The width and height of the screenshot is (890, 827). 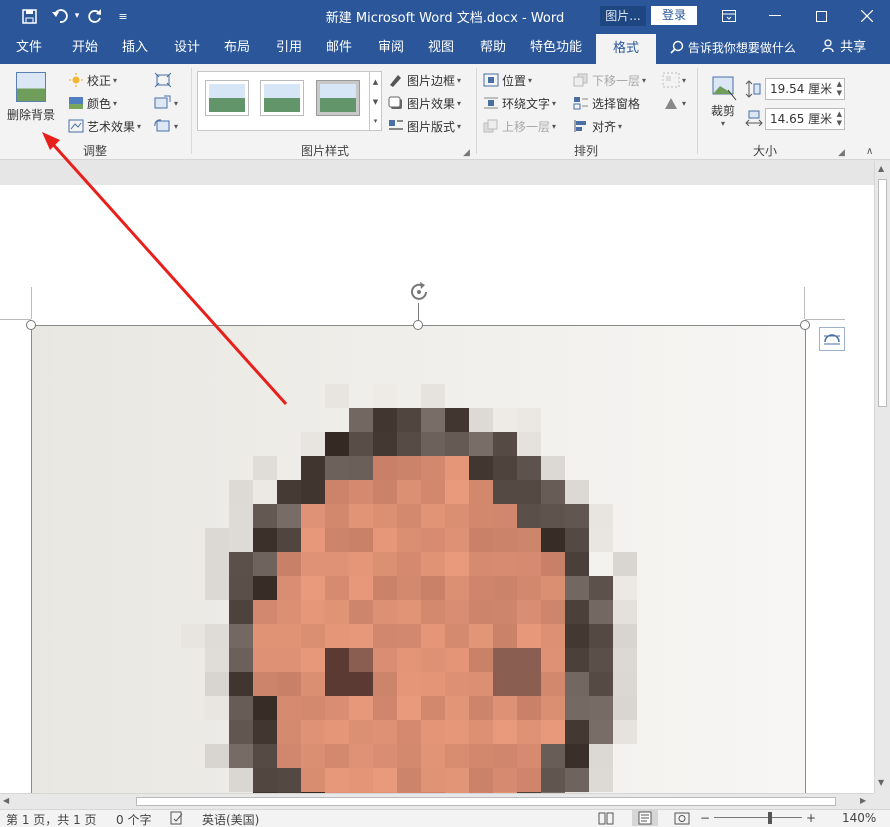 I want to click on gallery-scroll: ▲ ▼ ▾, so click(x=375, y=101).